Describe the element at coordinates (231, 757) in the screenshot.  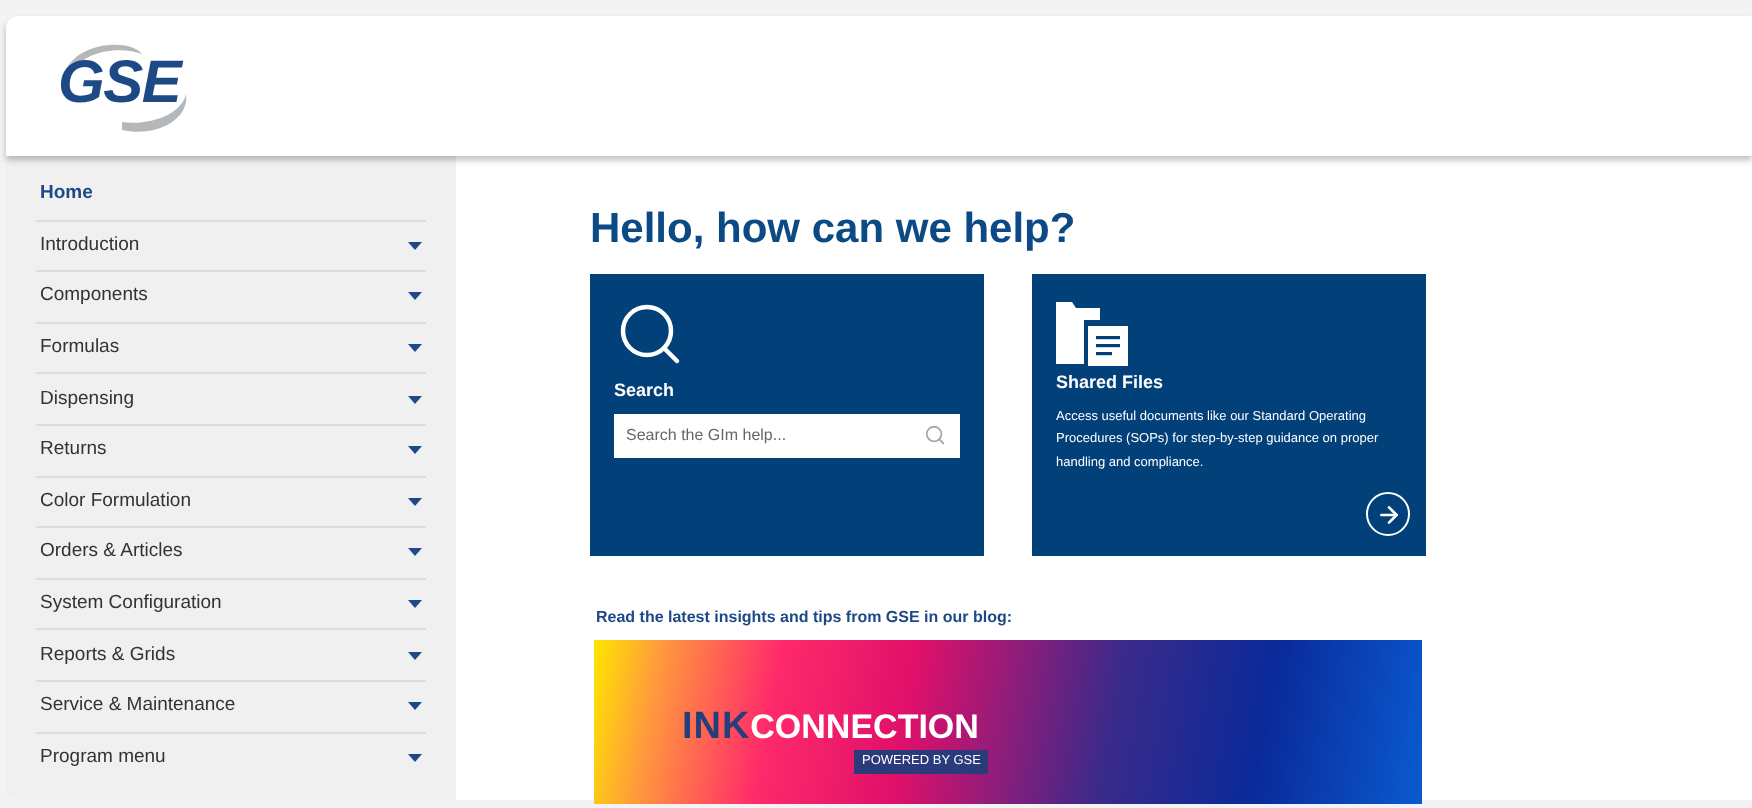
I see `sidebar-item: Program menu` at that location.